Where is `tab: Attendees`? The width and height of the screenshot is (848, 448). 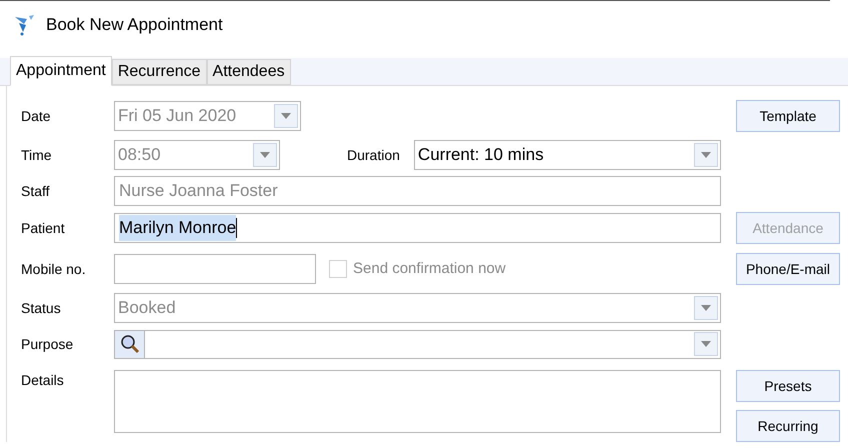 tab: Attendees is located at coordinates (248, 72).